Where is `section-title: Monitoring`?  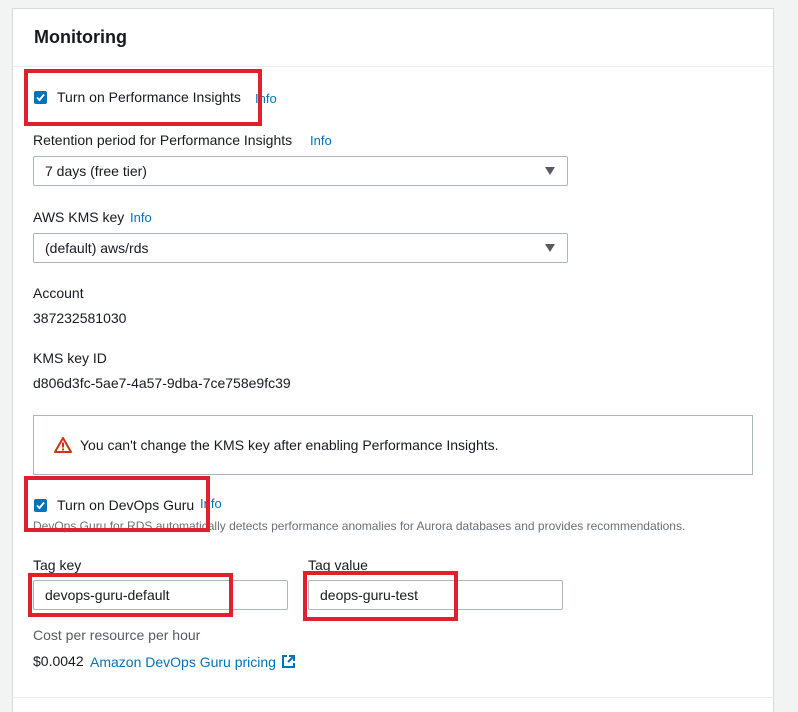
section-title: Monitoring is located at coordinates (80, 37).